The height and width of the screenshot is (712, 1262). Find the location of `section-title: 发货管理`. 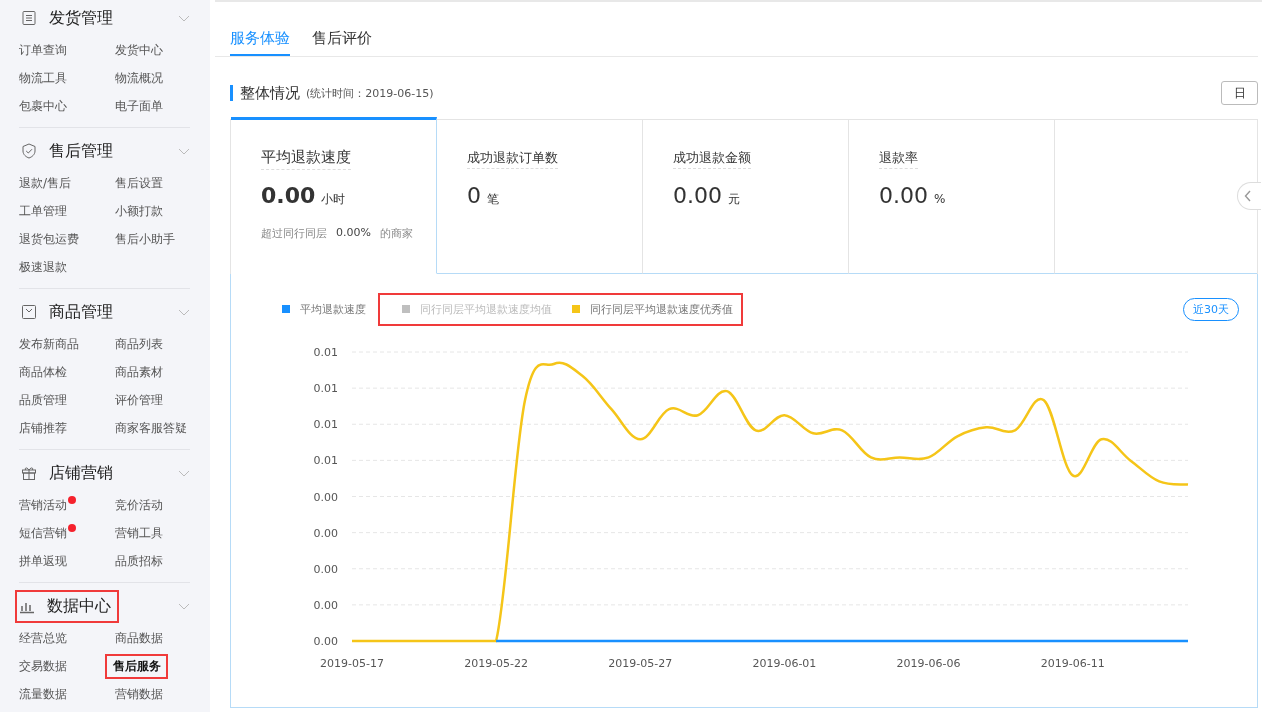

section-title: 发货管理 is located at coordinates (69, 18).